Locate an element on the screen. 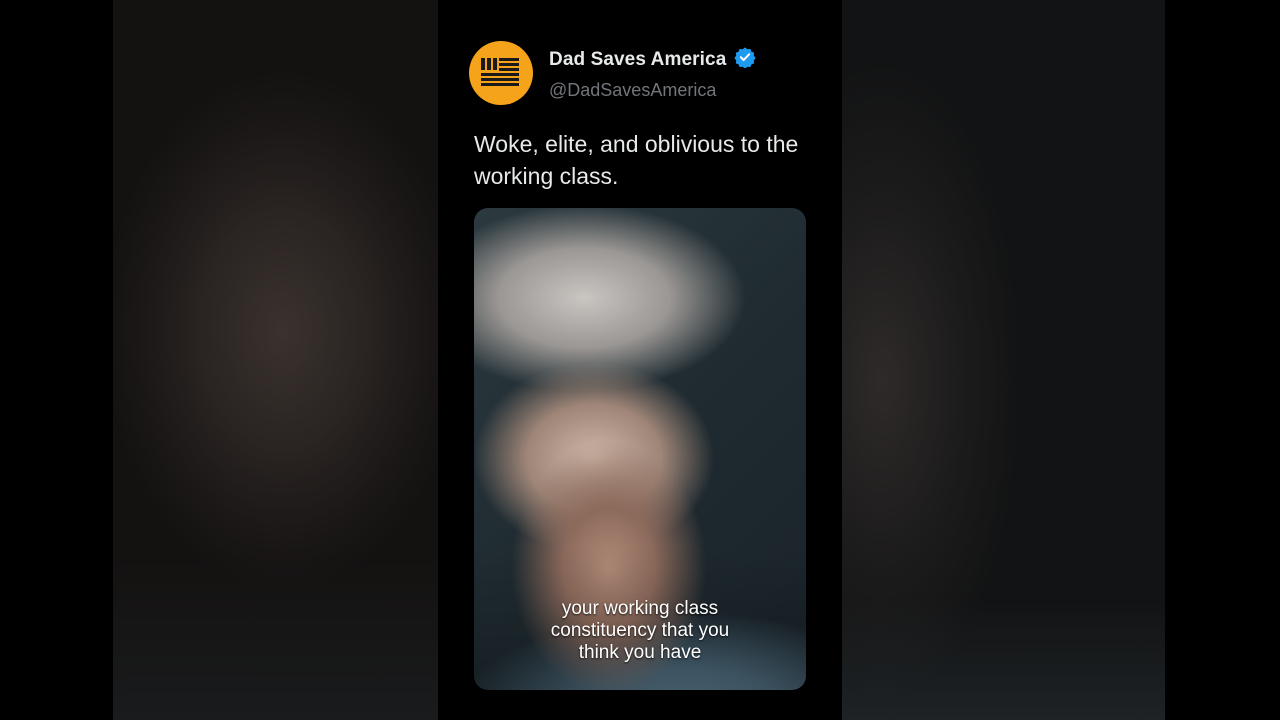 This screenshot has height=720, width=1280. avatar is located at coordinates (501, 73).